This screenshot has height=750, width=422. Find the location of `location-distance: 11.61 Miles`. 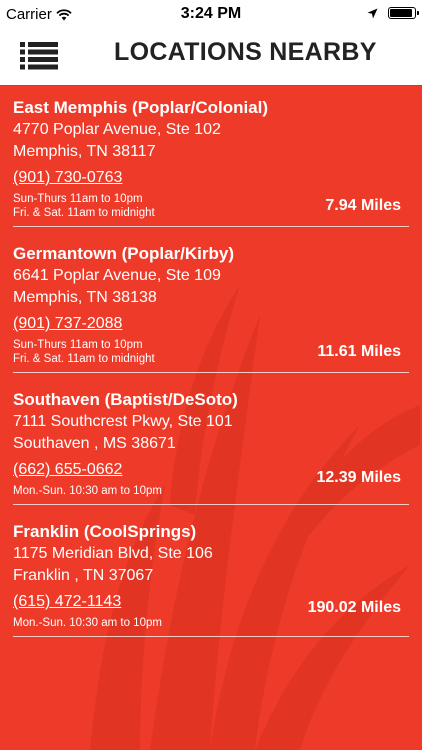

location-distance: 11.61 Miles is located at coordinates (359, 351).